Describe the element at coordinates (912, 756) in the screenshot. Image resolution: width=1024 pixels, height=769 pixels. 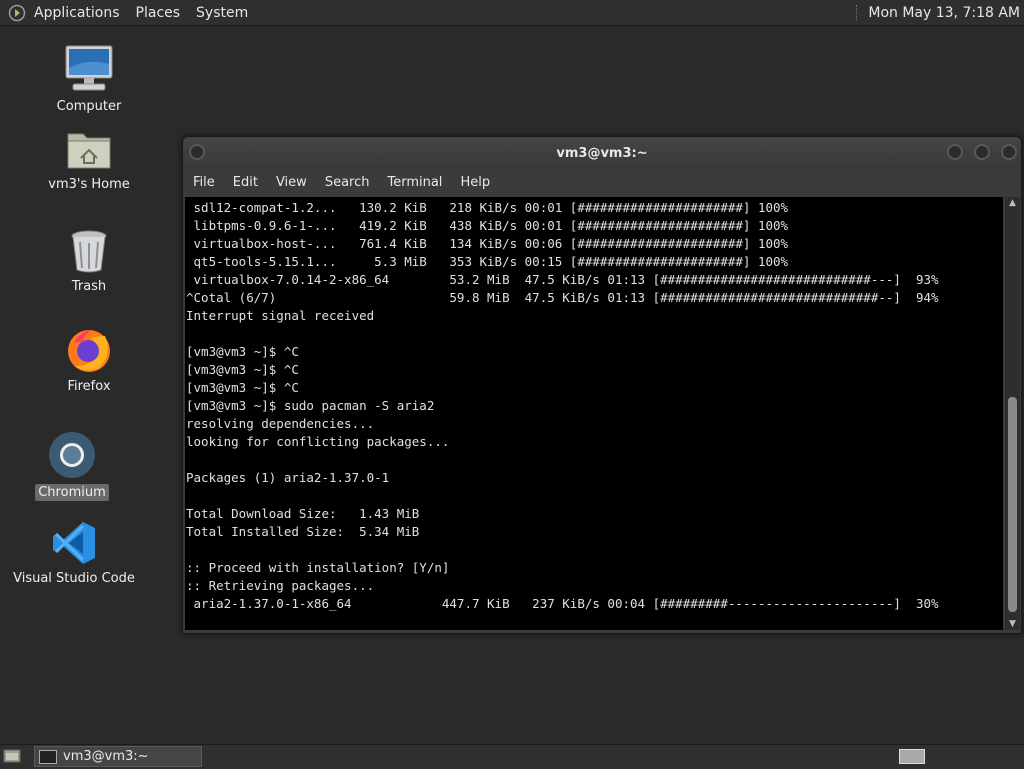
I see `workspace-switcher` at that location.